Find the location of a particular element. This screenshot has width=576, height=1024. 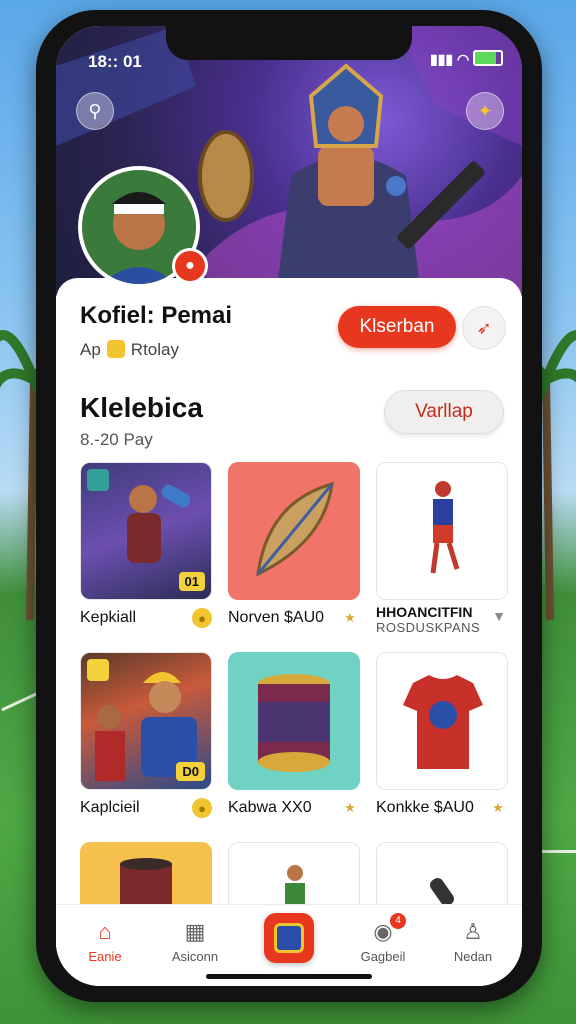

camera-icon: ● is located at coordinates (190, 265).